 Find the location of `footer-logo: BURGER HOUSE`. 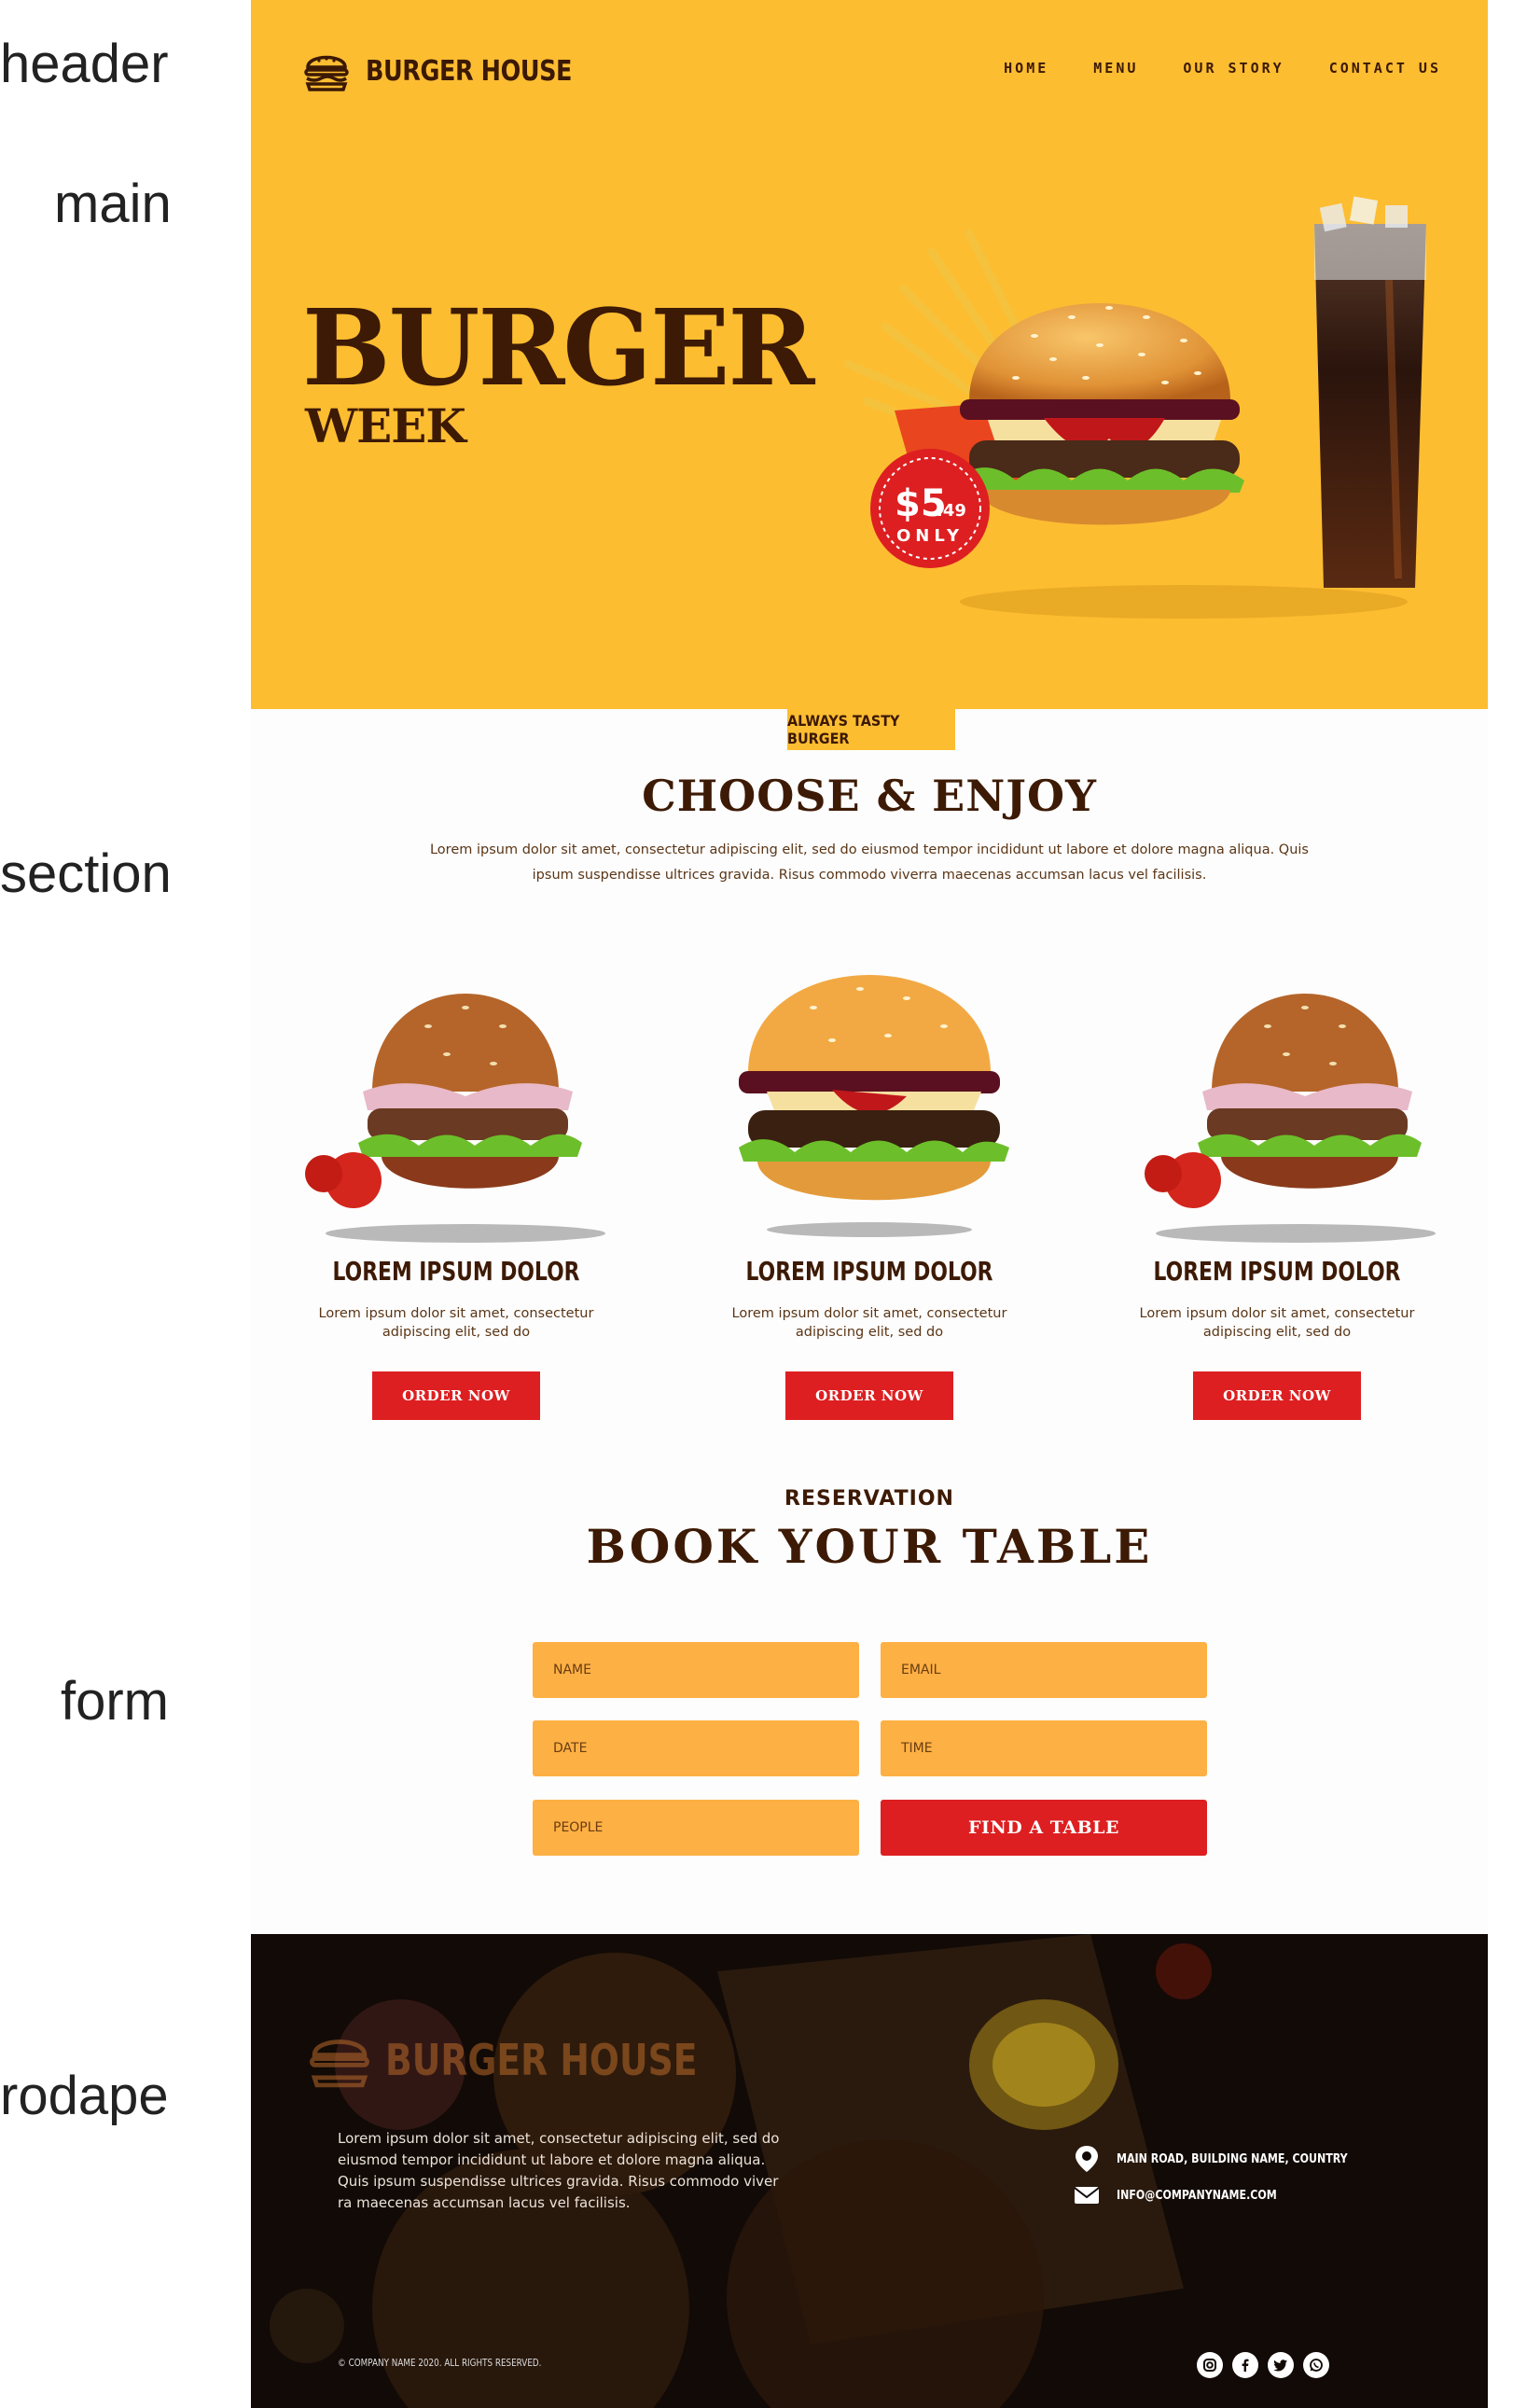

footer-logo: BURGER HOUSE is located at coordinates (536, 2060).